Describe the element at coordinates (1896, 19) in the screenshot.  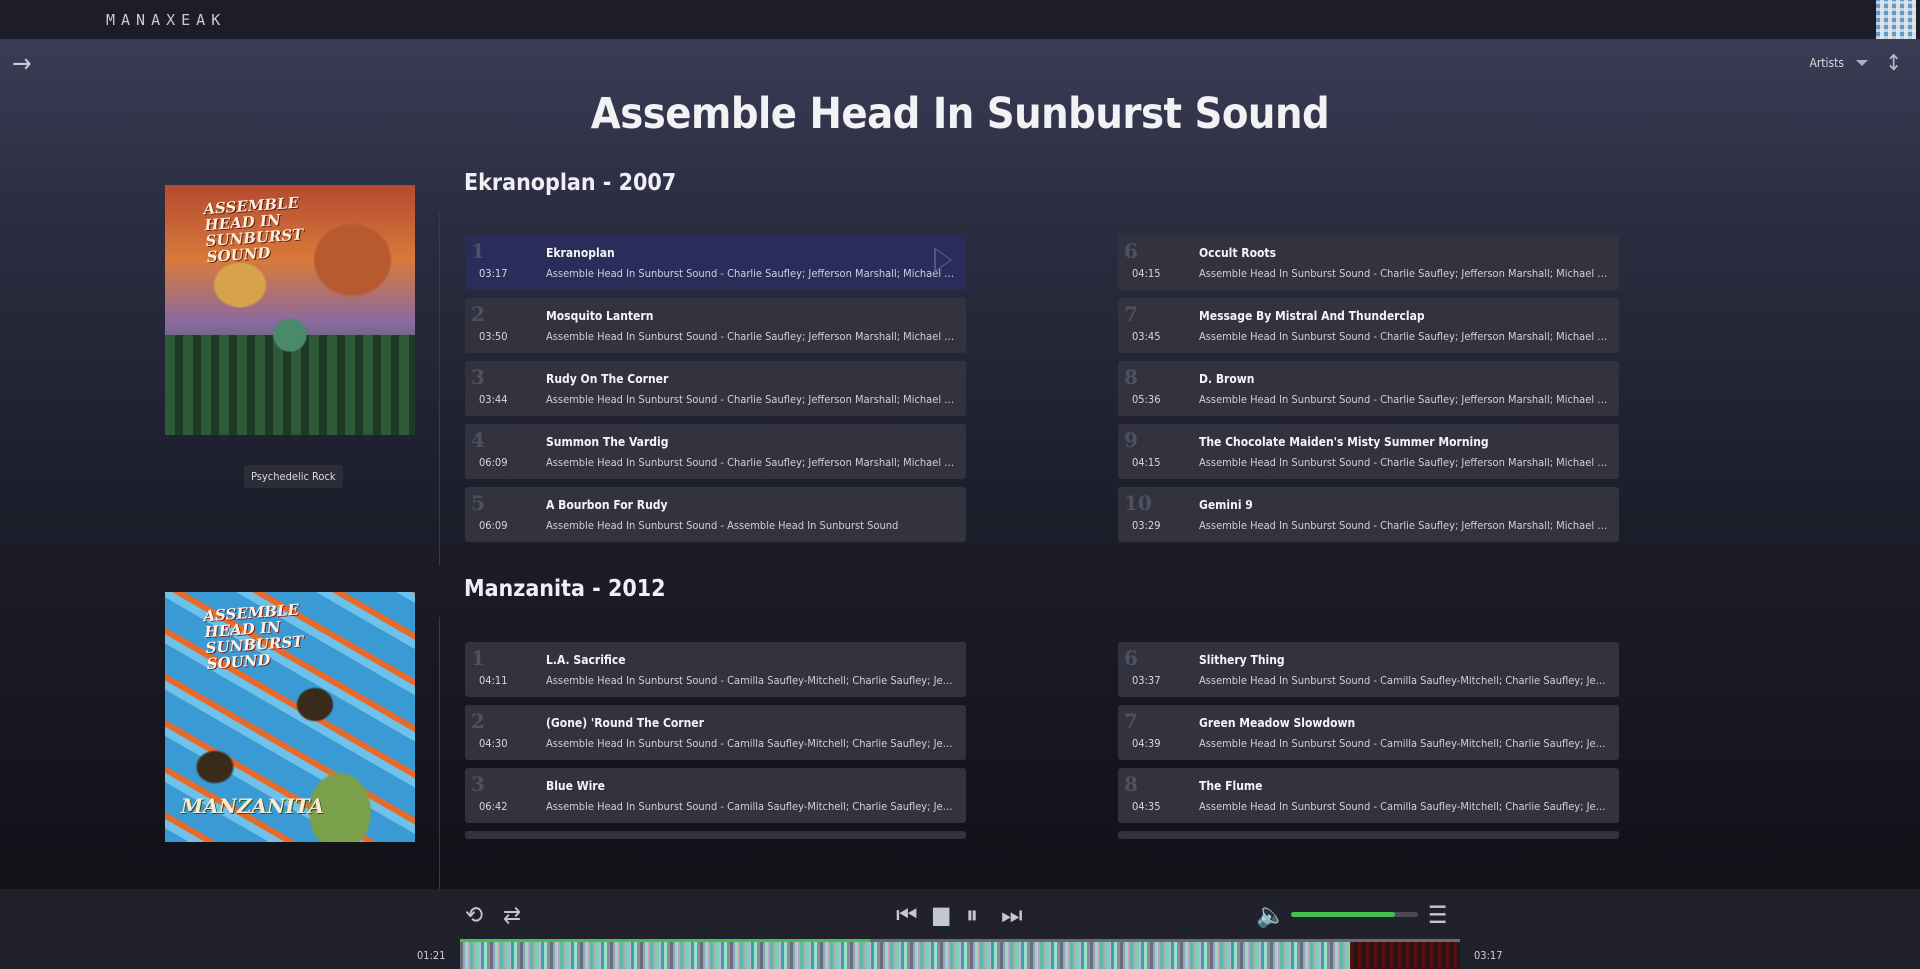
I see `qr-code-icon` at that location.